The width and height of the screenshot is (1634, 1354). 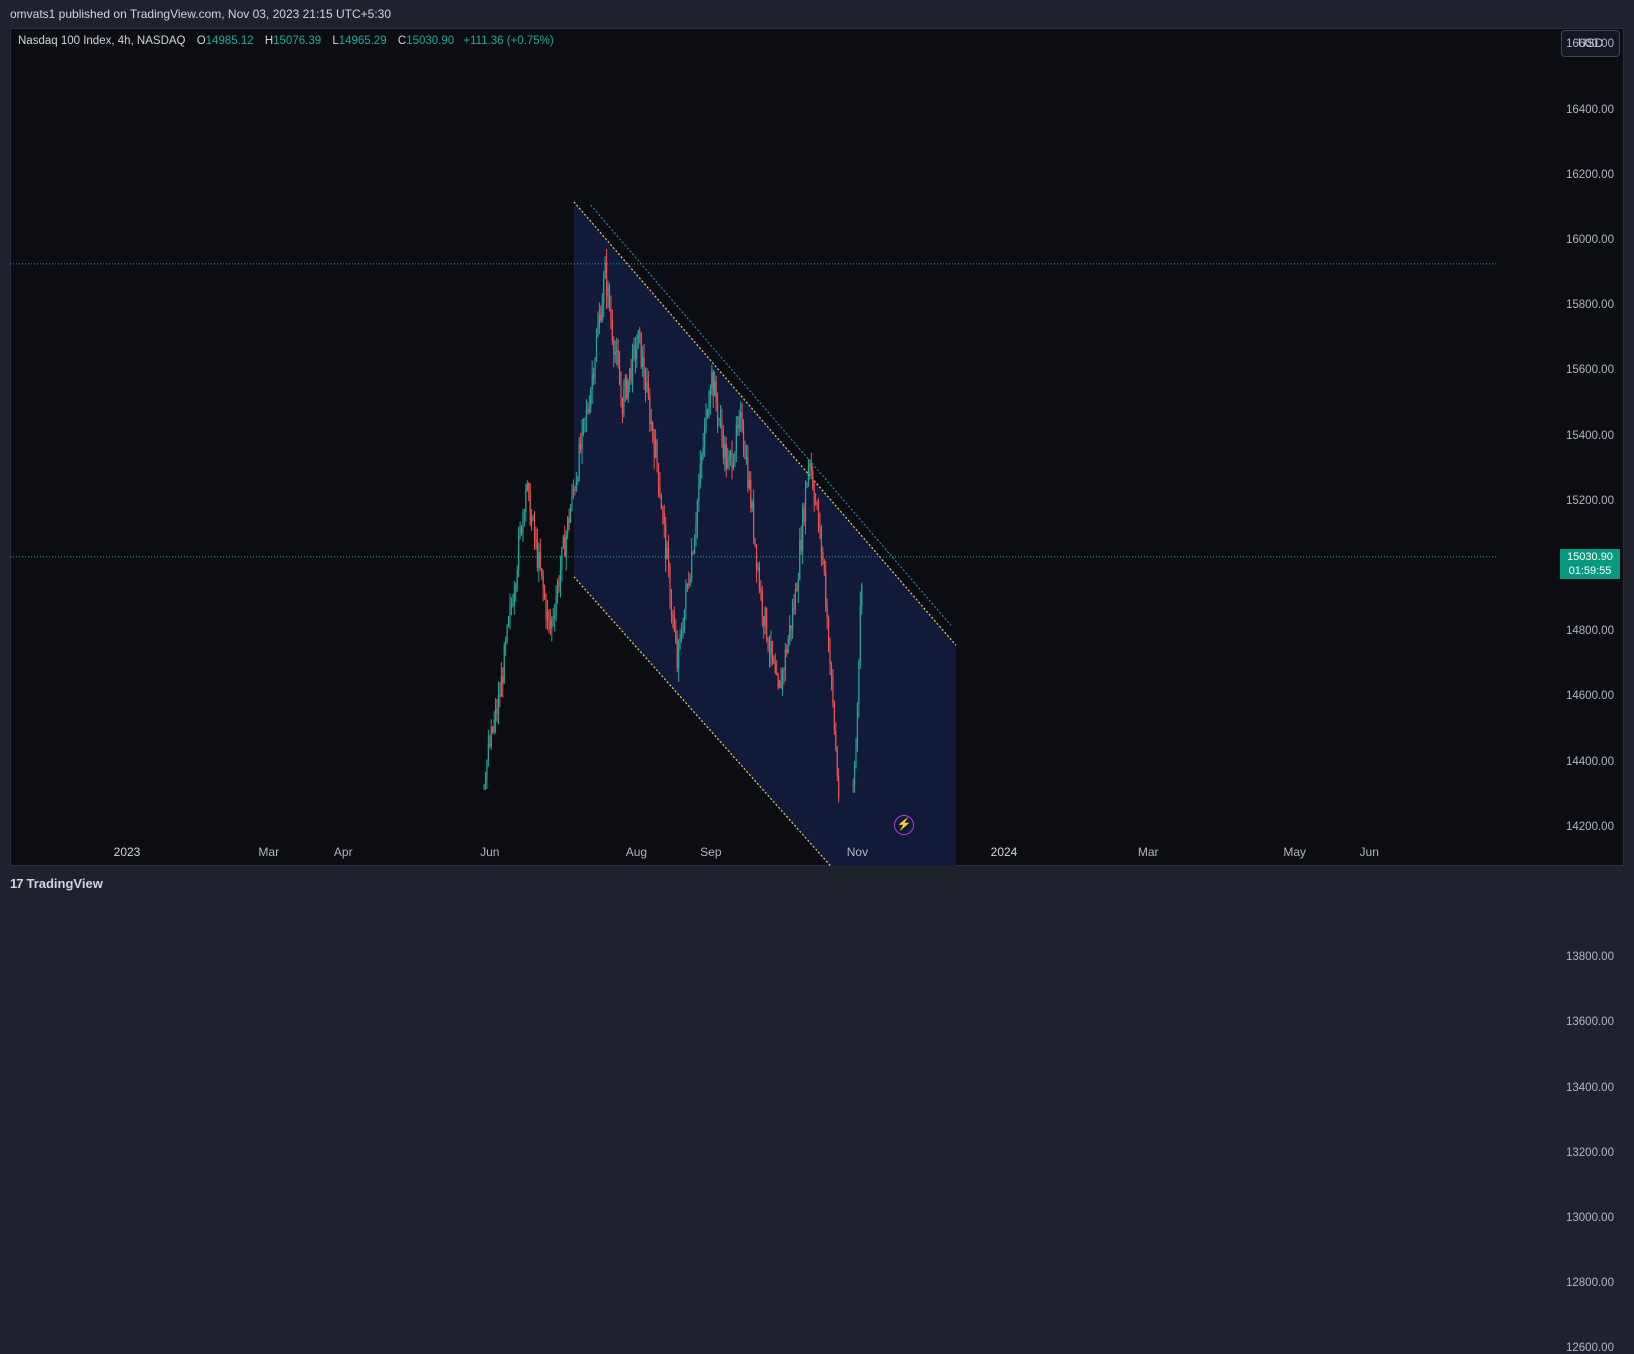 What do you see at coordinates (430, 41) in the screenshot?
I see `legend-close: 15030.90` at bounding box center [430, 41].